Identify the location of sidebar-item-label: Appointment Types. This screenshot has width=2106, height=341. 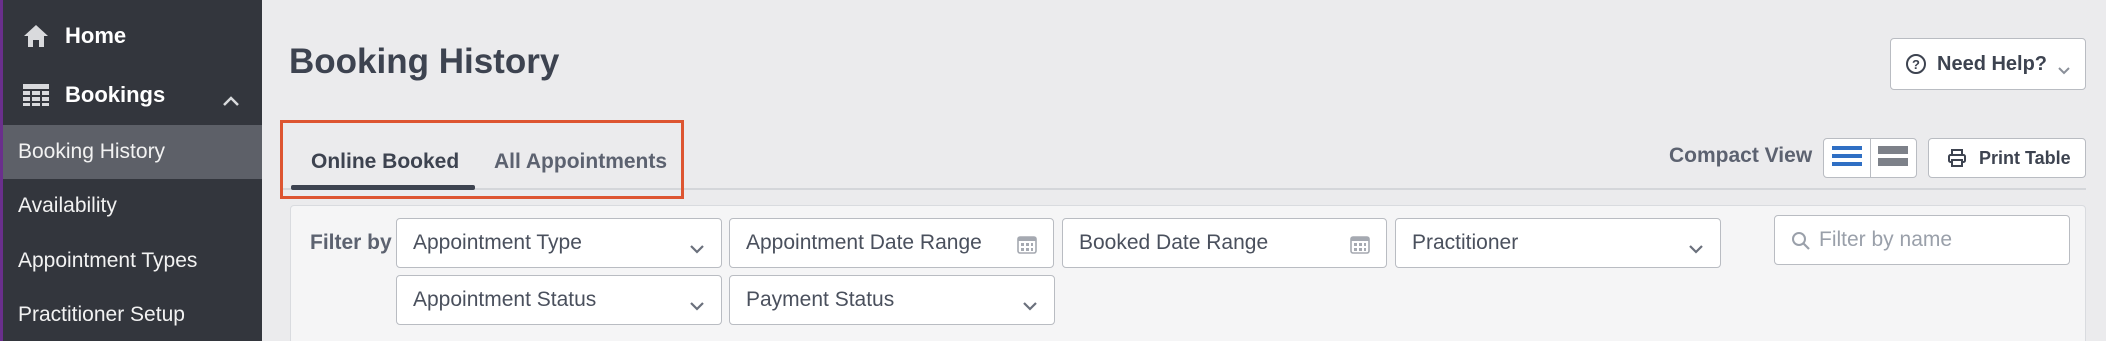
(108, 260).